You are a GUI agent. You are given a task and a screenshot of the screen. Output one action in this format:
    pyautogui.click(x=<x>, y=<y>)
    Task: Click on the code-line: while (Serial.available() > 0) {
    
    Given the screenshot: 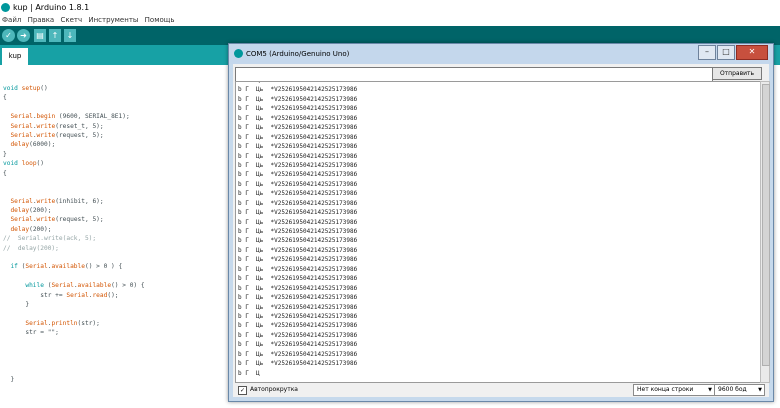 What is the action you would take?
    pyautogui.click(x=85, y=286)
    